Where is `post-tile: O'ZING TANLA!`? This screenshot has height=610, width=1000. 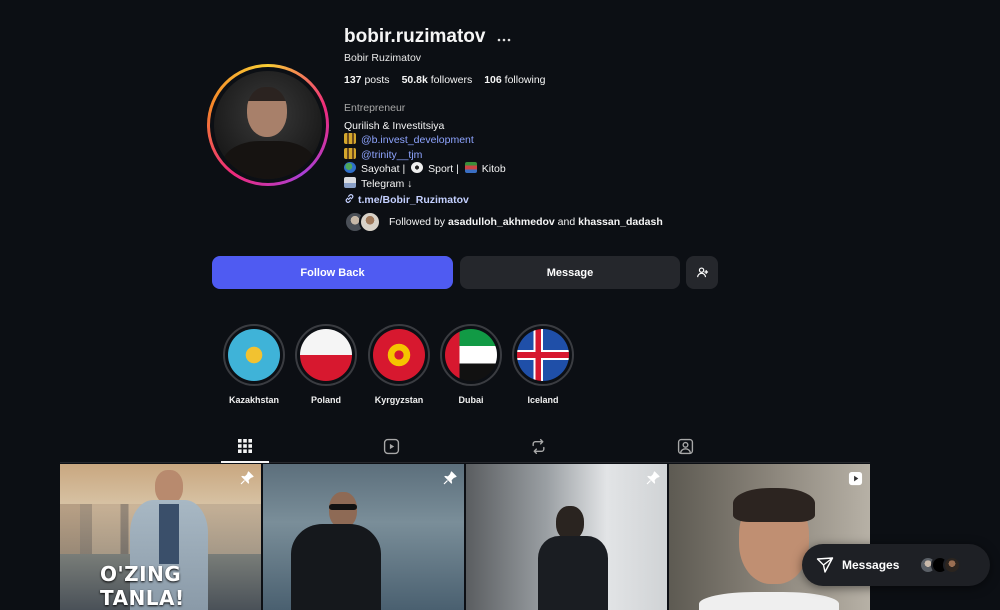
post-tile: O'ZING TANLA! is located at coordinates (160, 537).